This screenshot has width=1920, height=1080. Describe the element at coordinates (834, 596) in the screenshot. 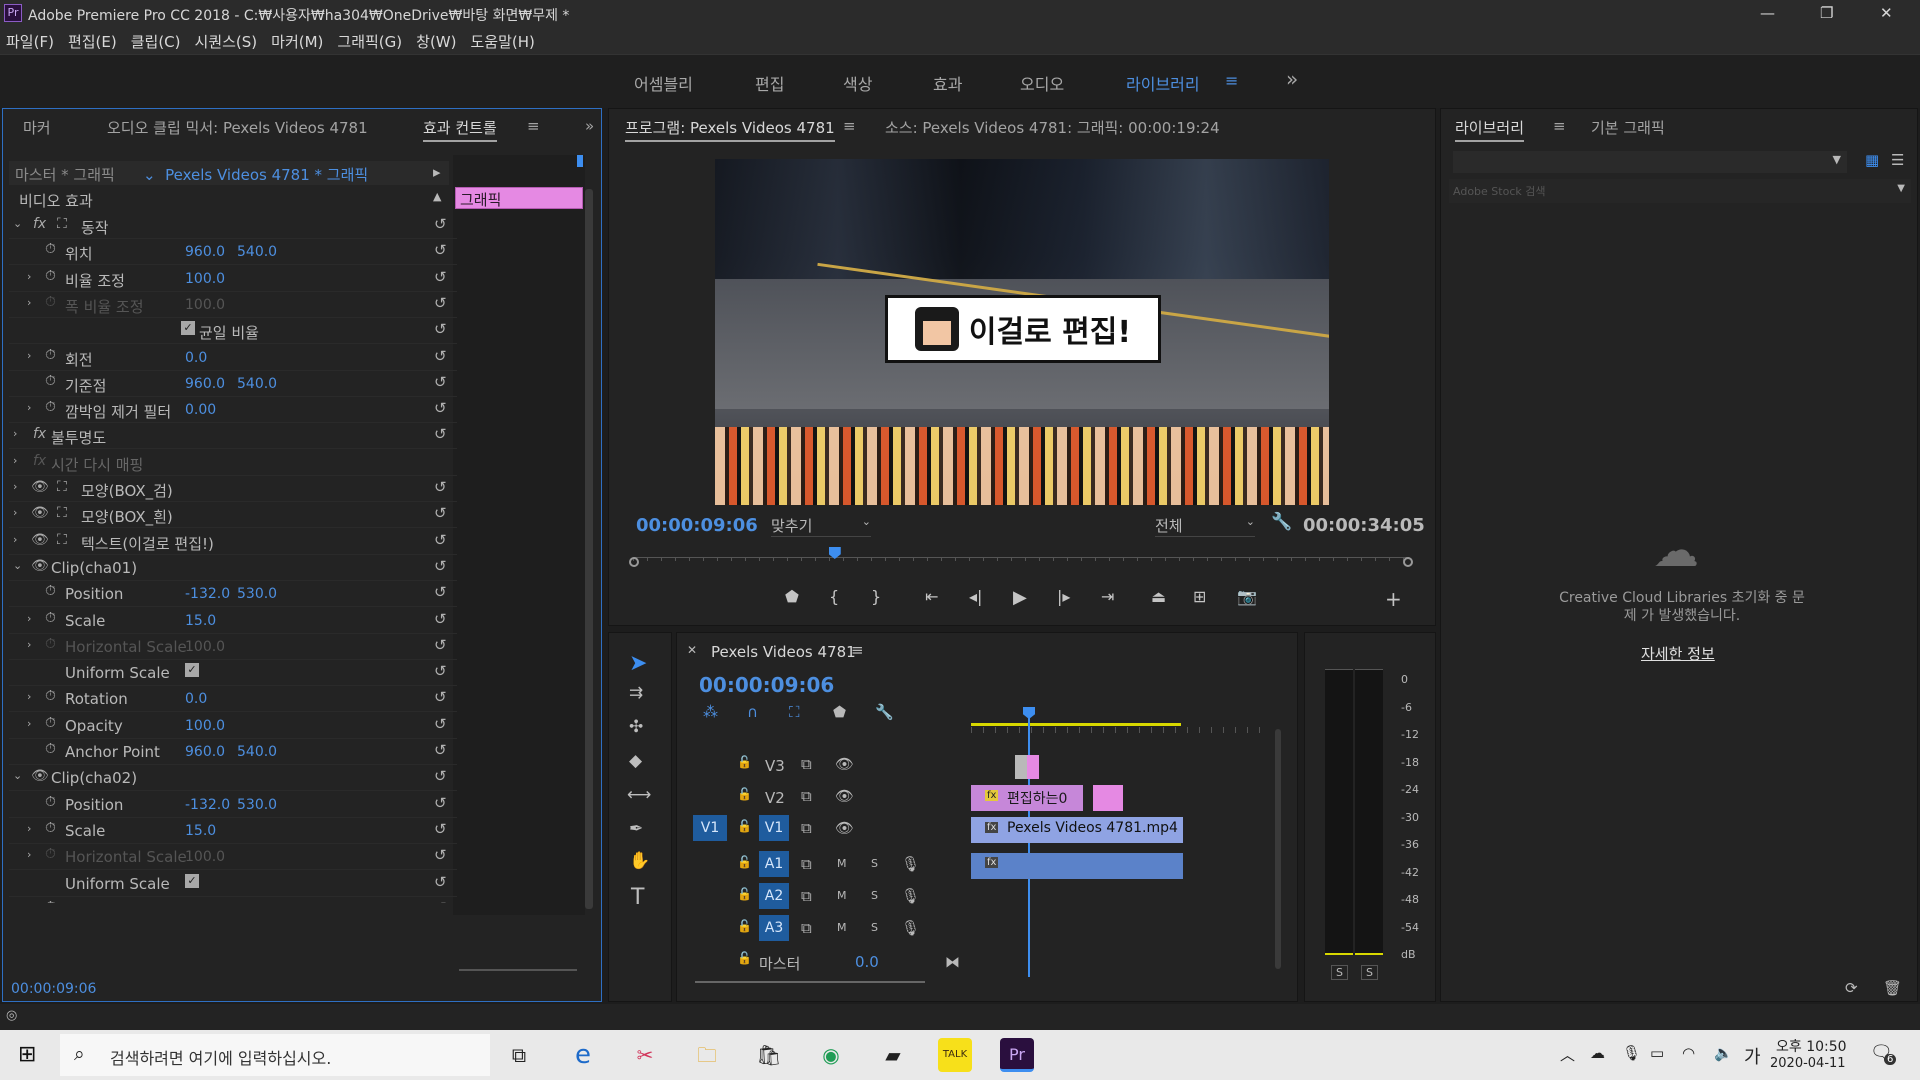

I see `mark-in-icon: {` at that location.